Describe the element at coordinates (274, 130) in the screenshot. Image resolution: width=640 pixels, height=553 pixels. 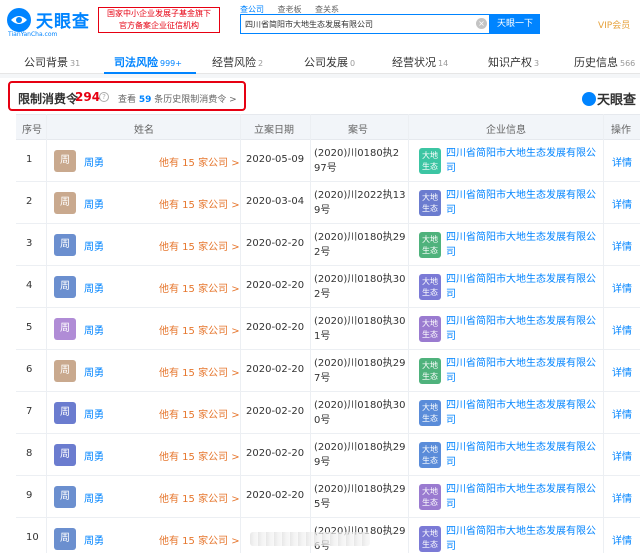
I see `header-date: 立案日期` at that location.